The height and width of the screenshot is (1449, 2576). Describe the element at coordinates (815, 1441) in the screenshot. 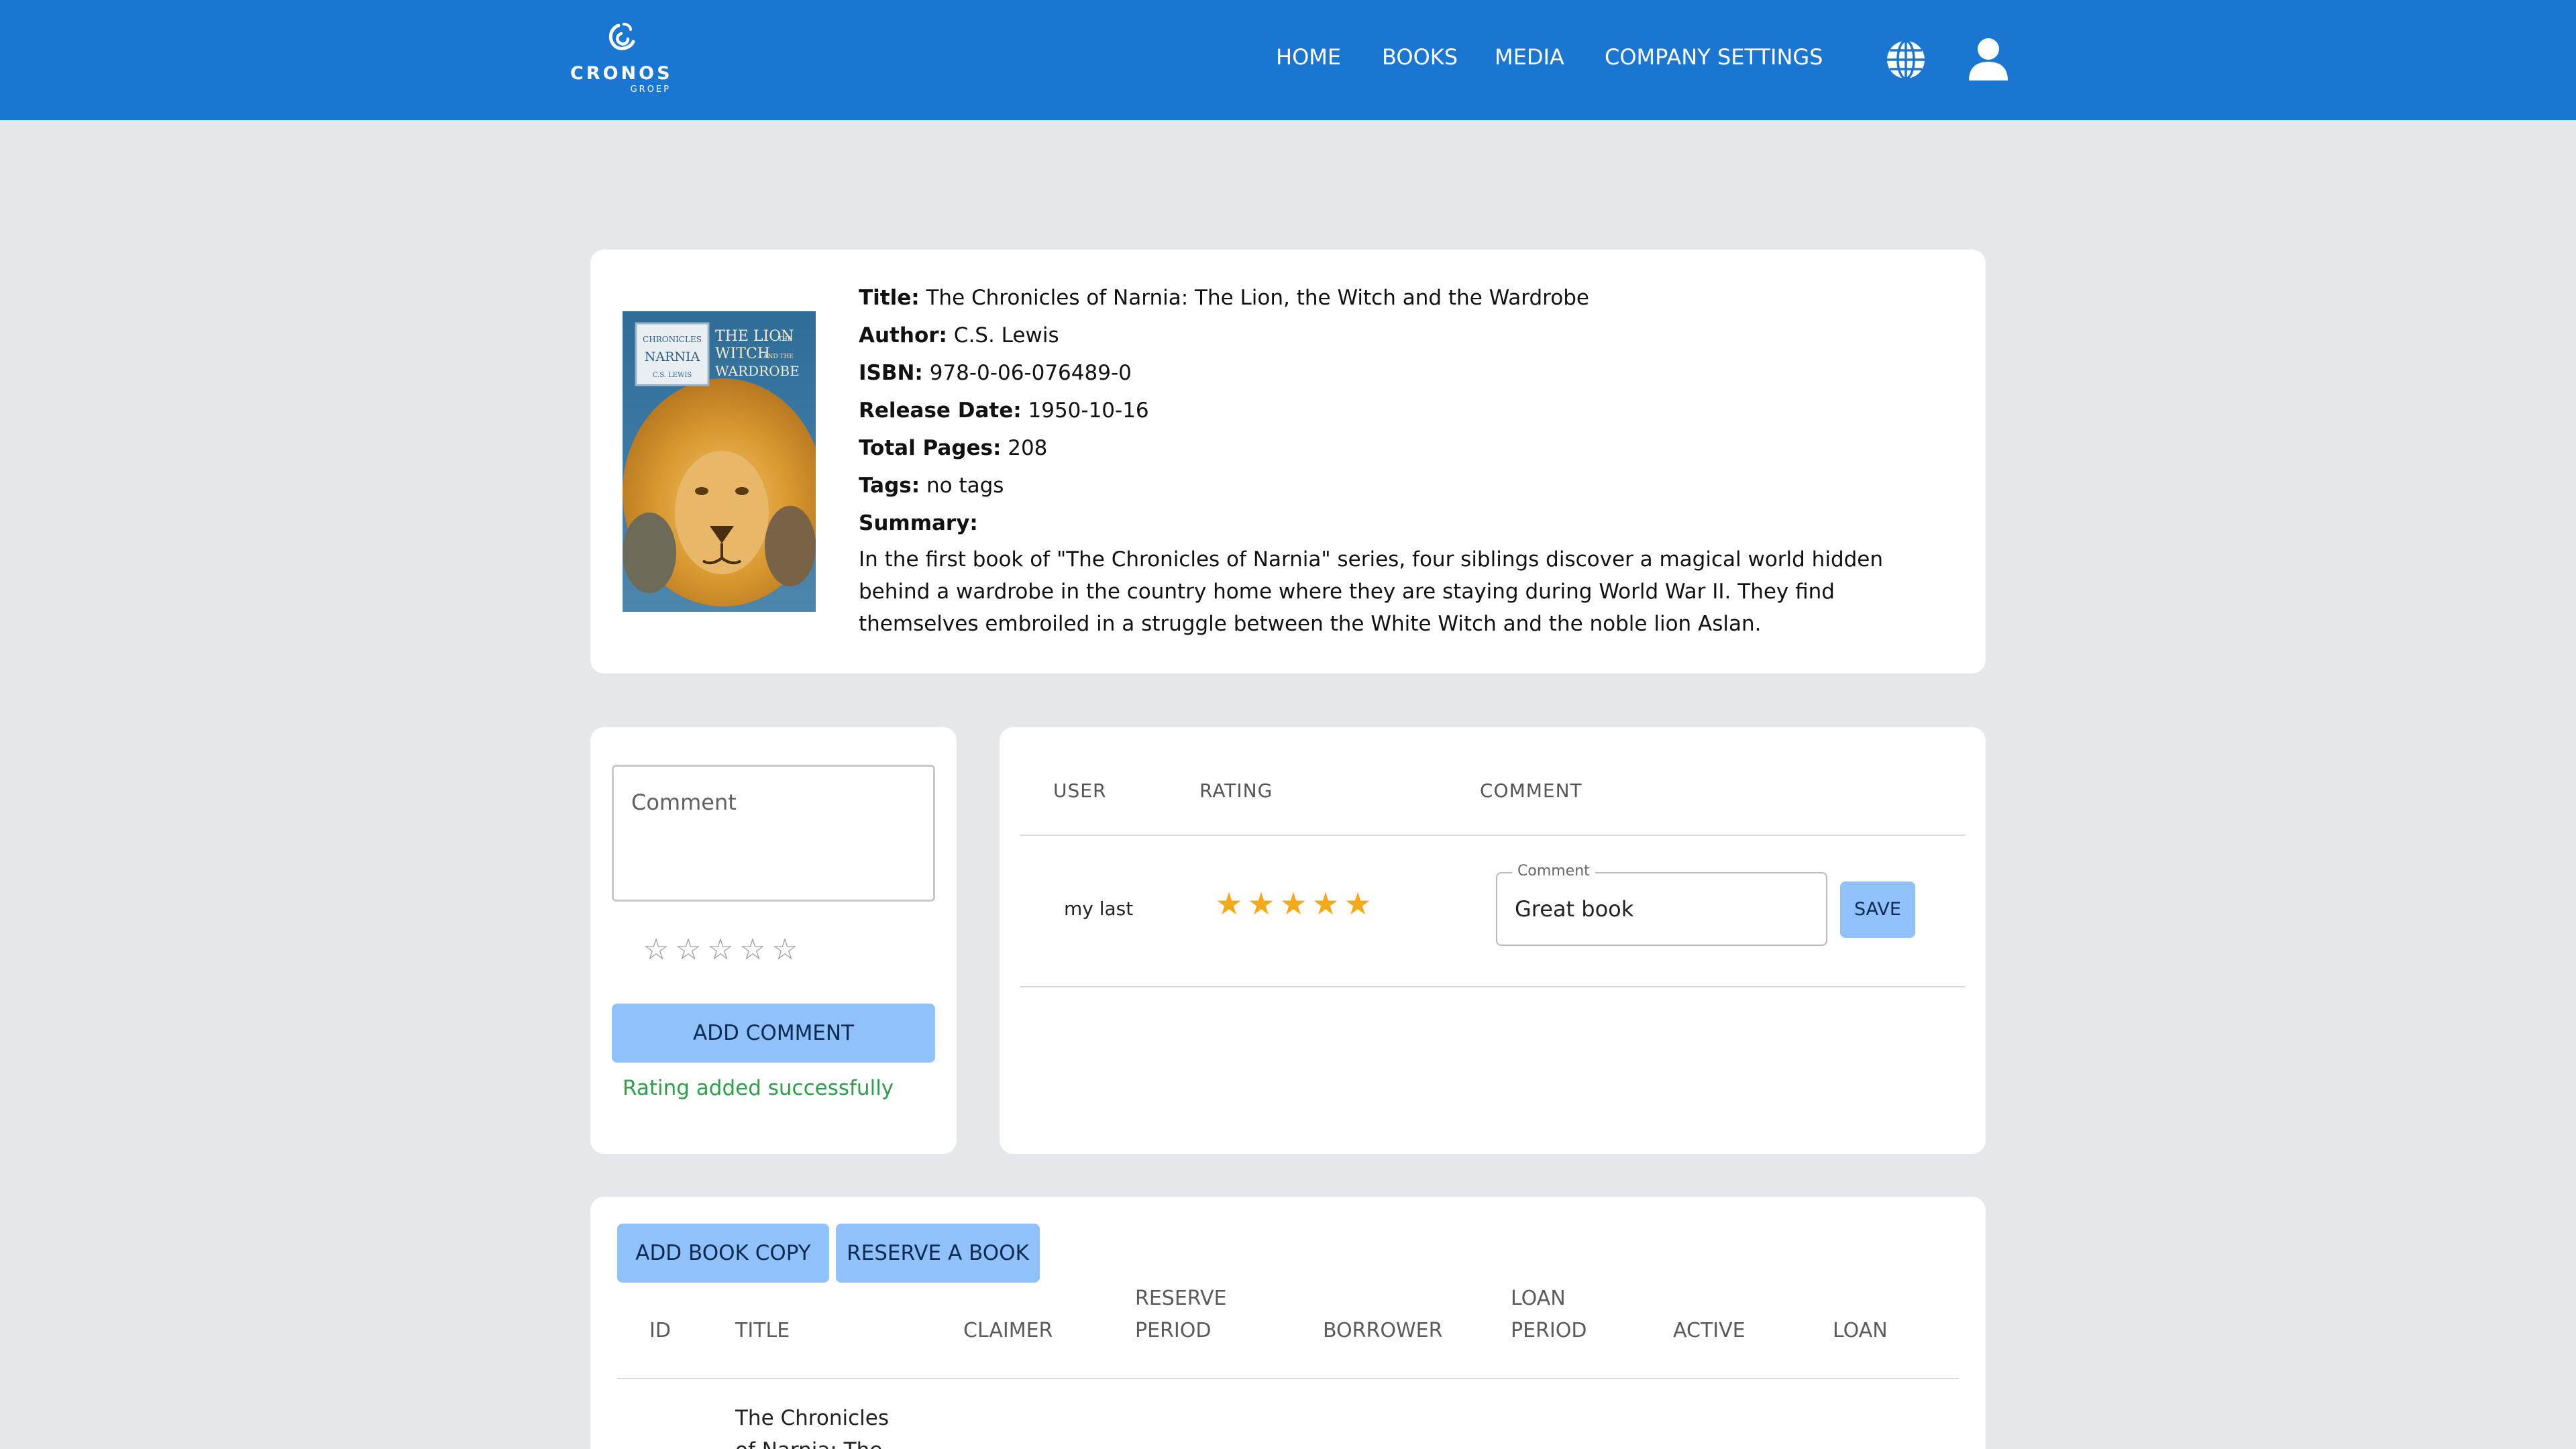

I see `copy-title-line2: of Narnia: The` at that location.